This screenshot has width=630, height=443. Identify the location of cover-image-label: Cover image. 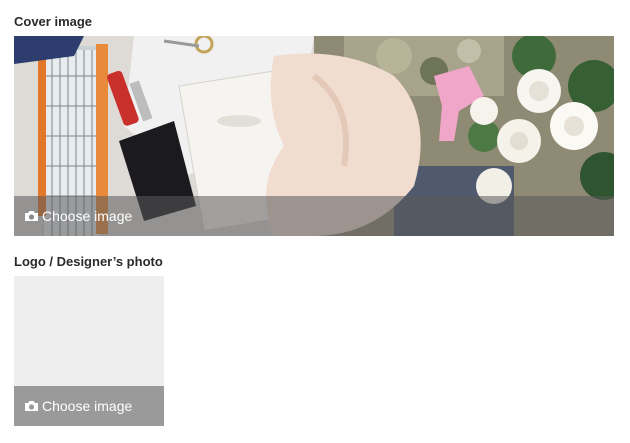
(53, 21).